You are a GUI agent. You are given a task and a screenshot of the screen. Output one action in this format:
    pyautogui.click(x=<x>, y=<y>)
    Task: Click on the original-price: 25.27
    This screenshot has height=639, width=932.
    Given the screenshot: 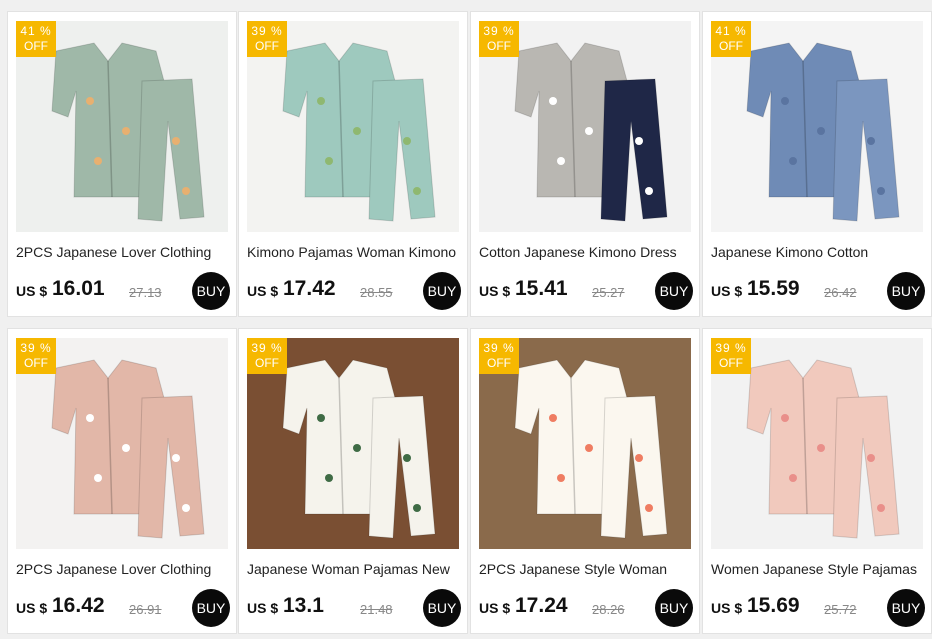 What is the action you would take?
    pyautogui.click(x=608, y=292)
    